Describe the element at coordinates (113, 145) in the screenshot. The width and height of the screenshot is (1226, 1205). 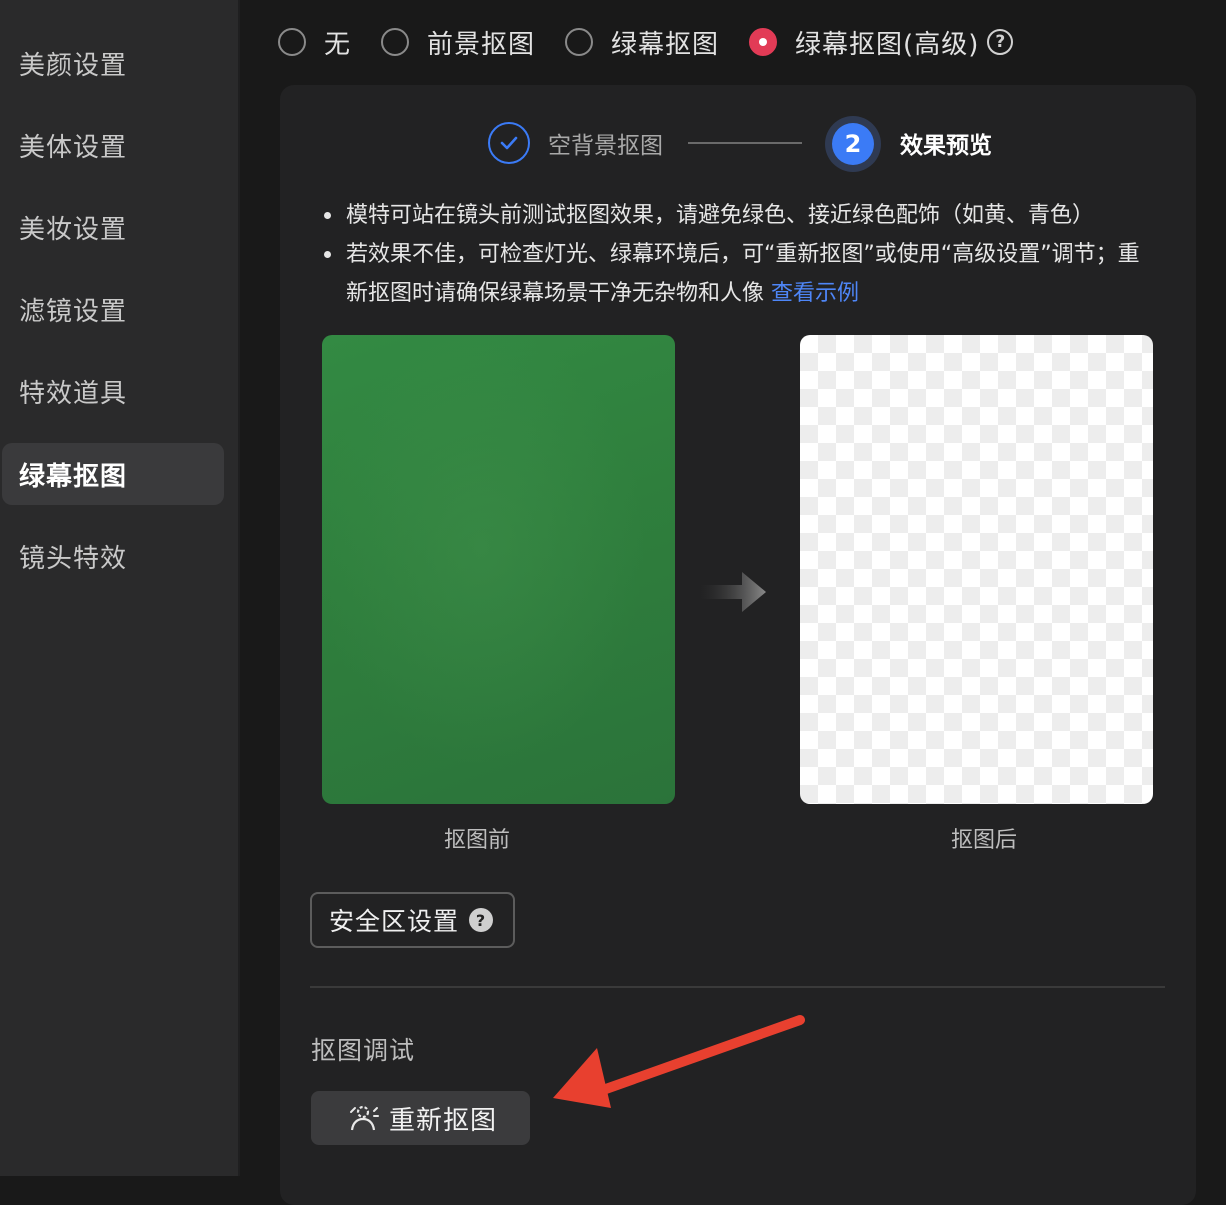
I see `sidebar-item-body: 美体设置` at that location.